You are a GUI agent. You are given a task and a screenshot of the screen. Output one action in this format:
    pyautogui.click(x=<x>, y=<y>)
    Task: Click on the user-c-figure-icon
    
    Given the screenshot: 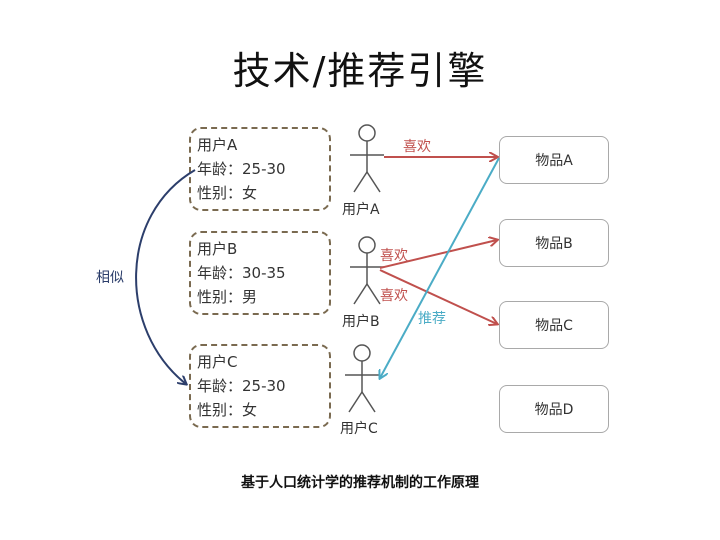 What is the action you would take?
    pyautogui.click(x=362, y=378)
    